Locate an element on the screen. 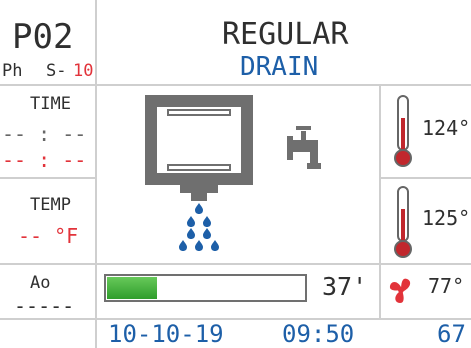  cycle-name: REGULAR is located at coordinates (285, 34).